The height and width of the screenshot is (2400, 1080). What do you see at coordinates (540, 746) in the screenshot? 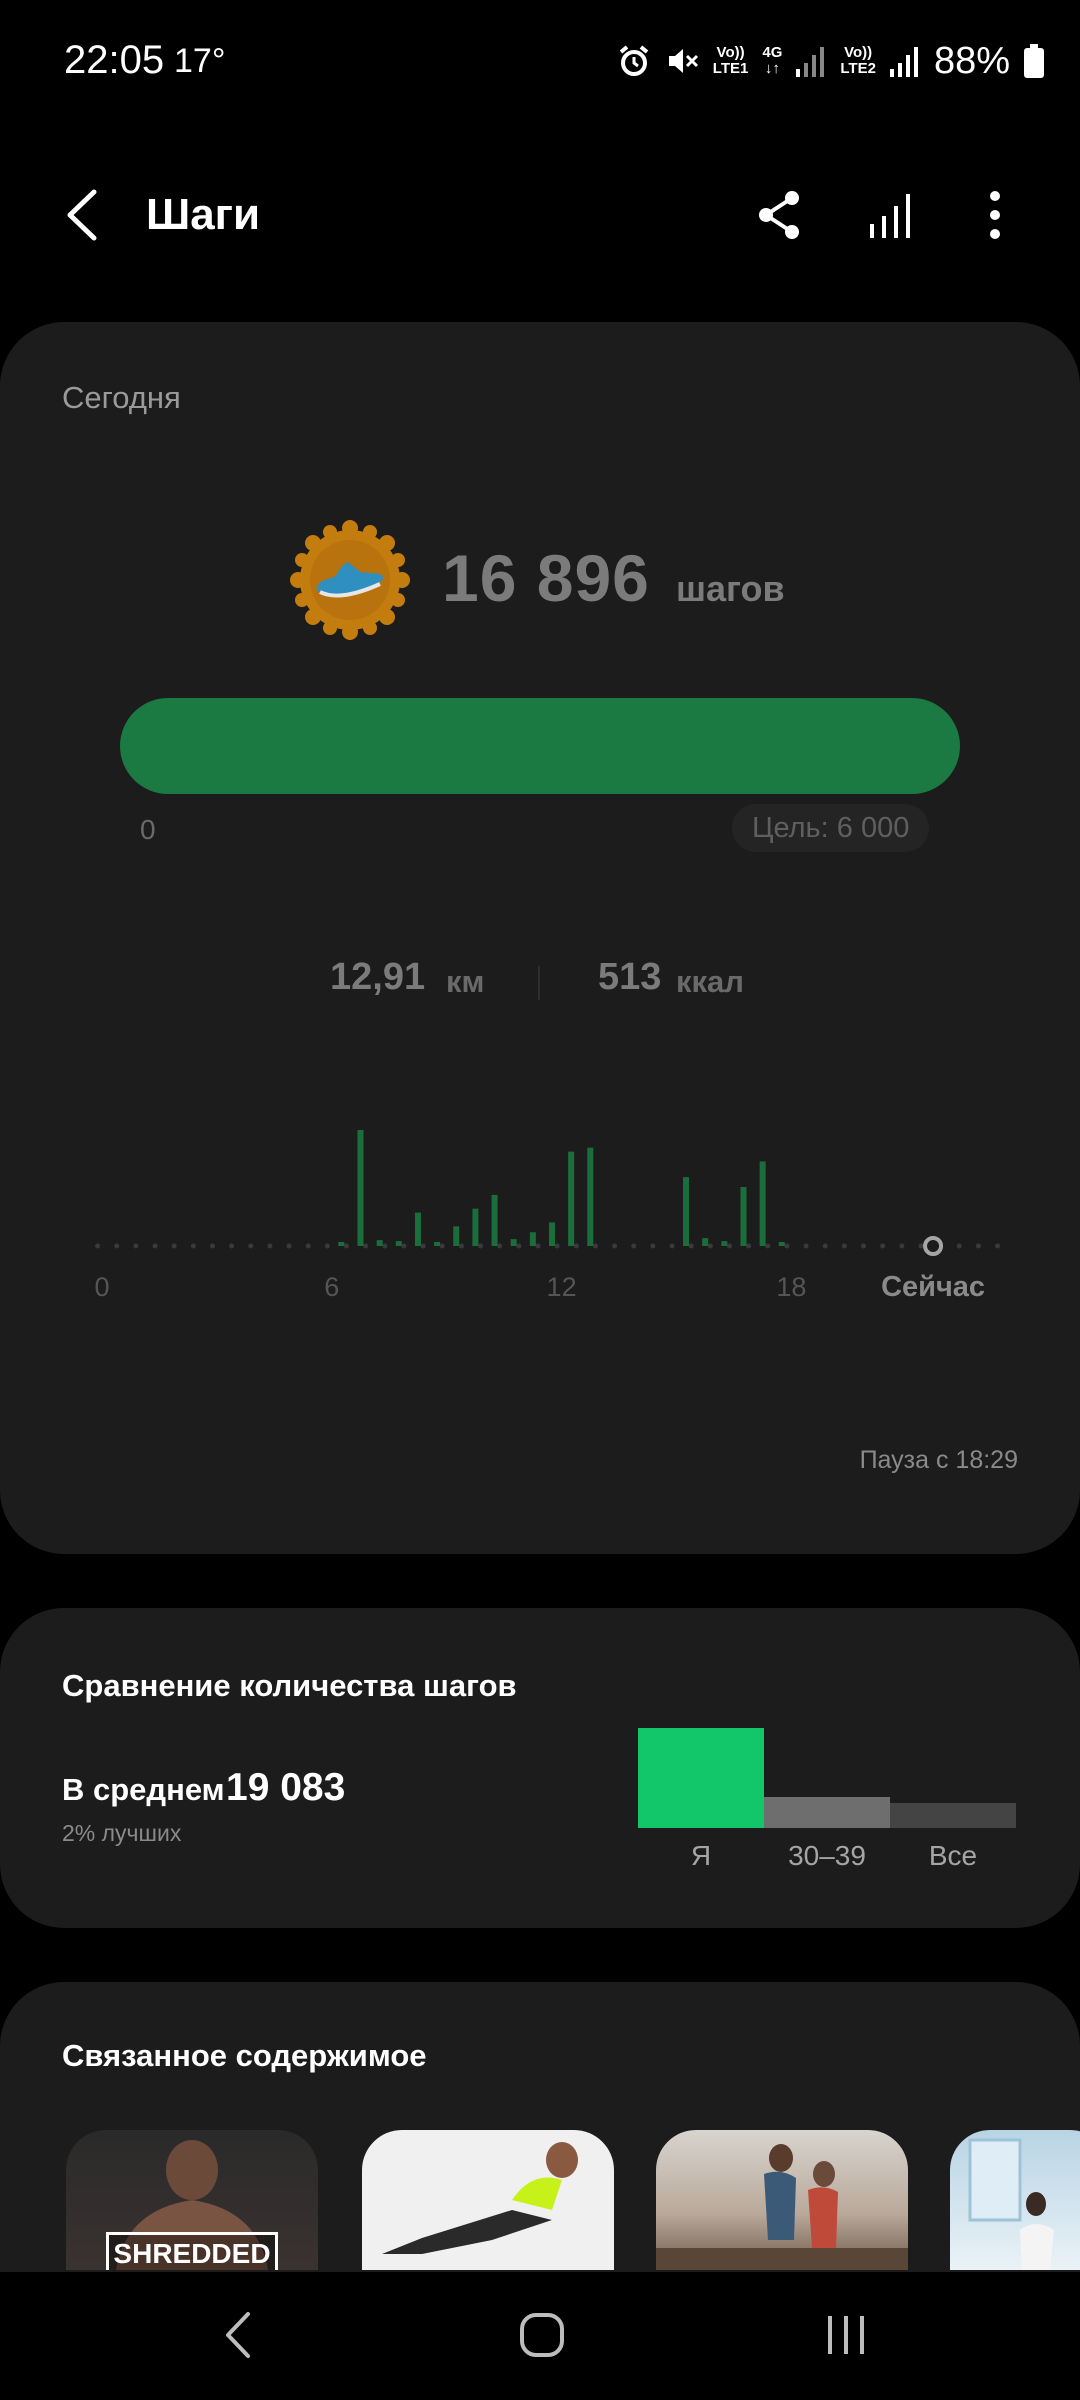
I see `steps-progress-bar` at bounding box center [540, 746].